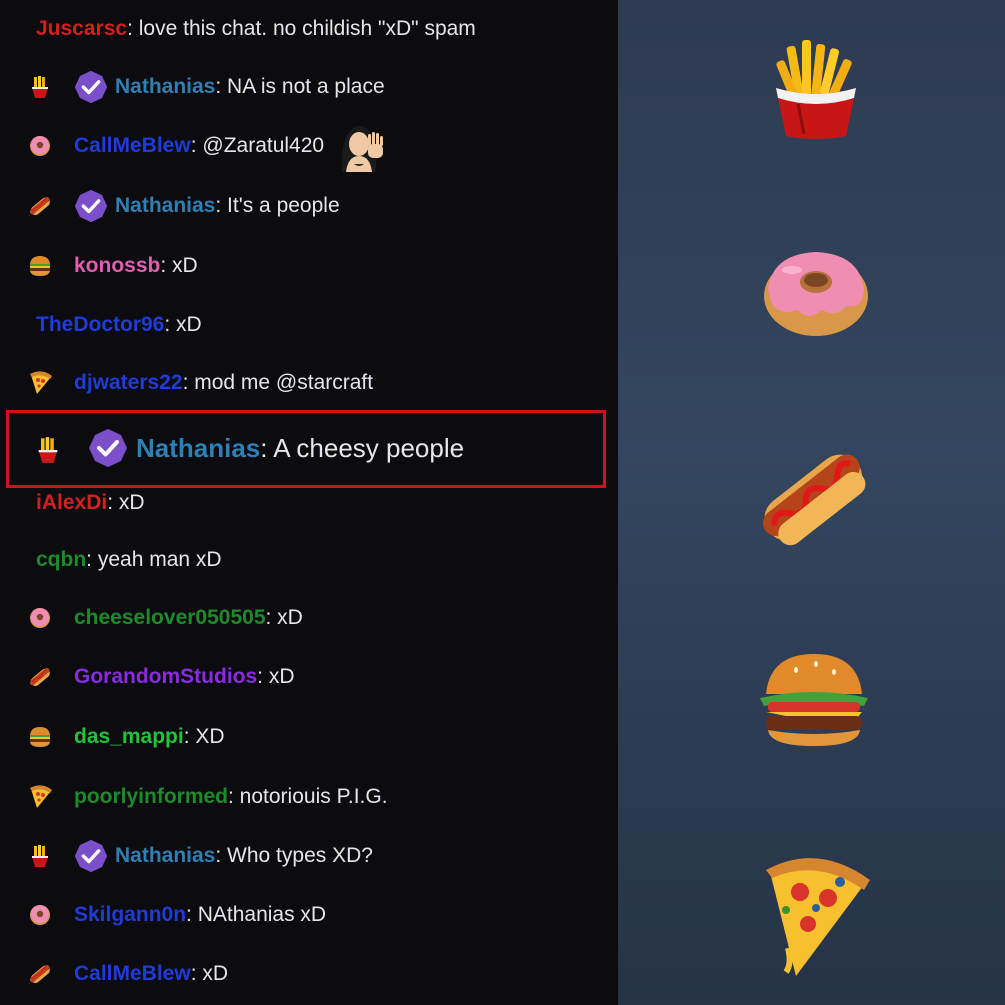 Image resolution: width=1005 pixels, height=1005 pixels. Describe the element at coordinates (170, 618) in the screenshot. I see `chat-username: cheeselover050505` at that location.